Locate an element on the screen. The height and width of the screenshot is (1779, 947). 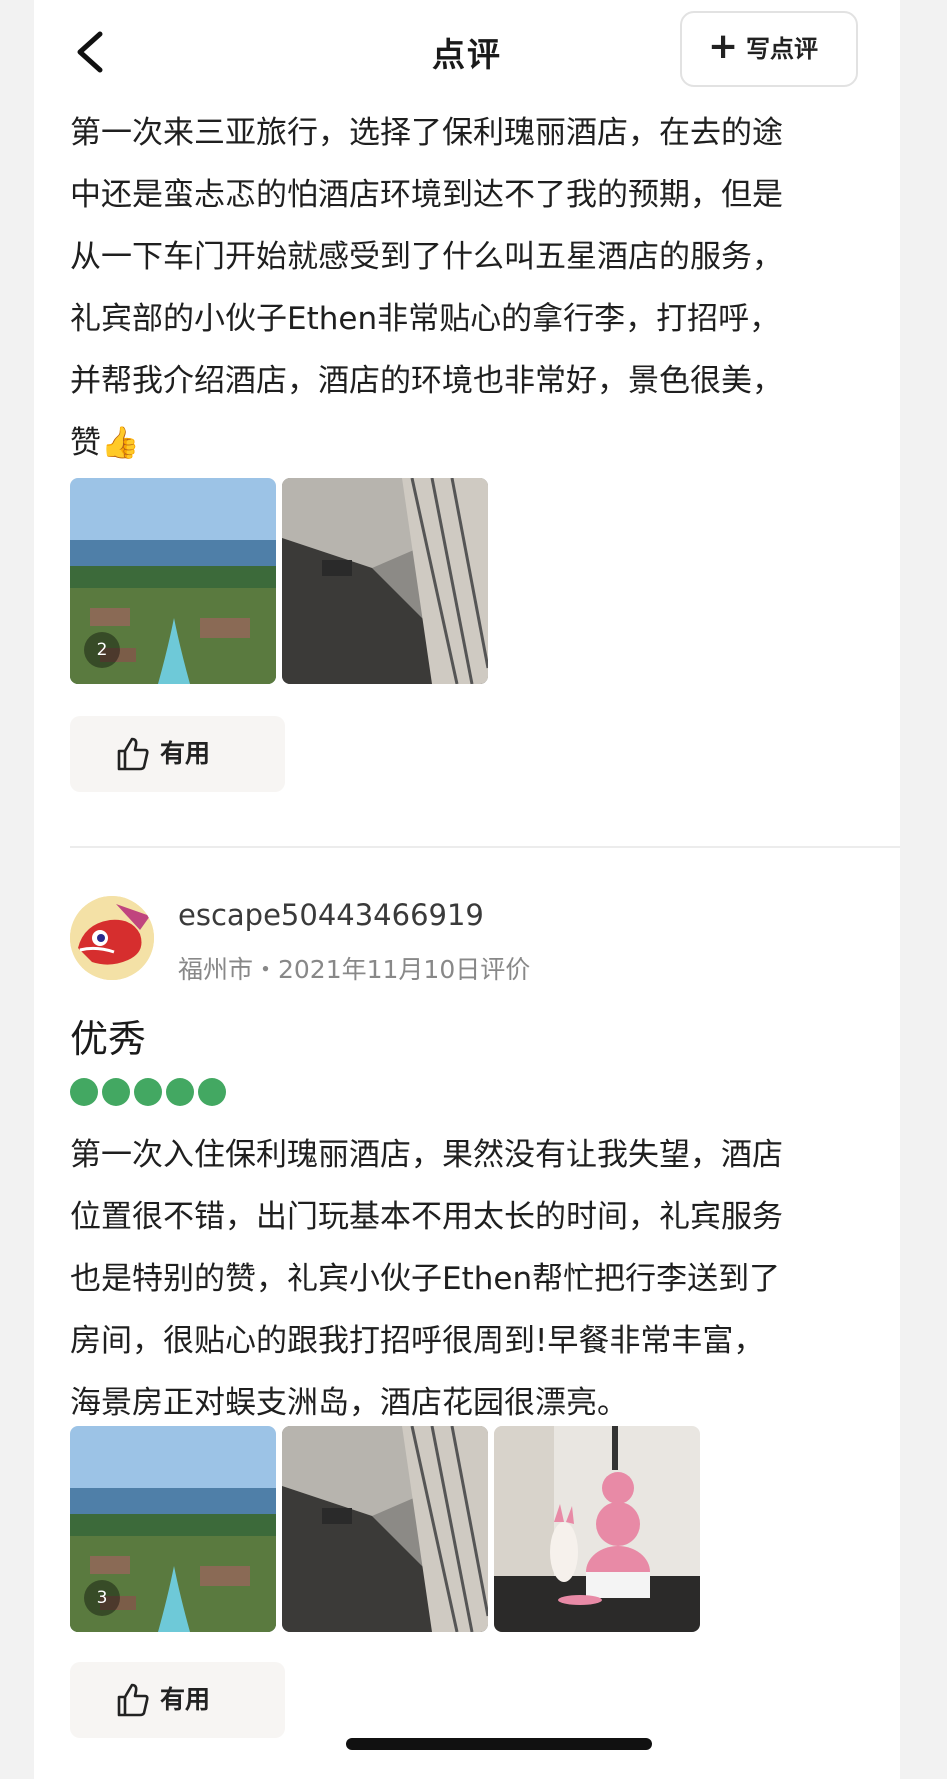
photo-count-badge: 2 is located at coordinates (102, 650).